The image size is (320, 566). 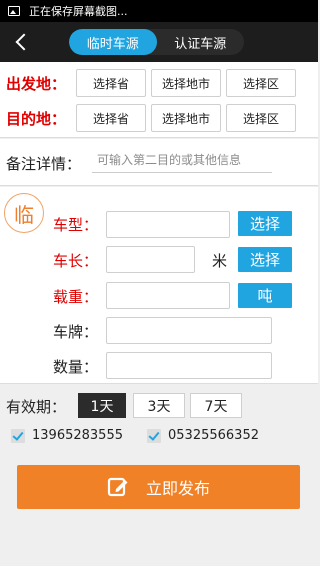 What do you see at coordinates (220, 261) in the screenshot?
I see `length-unit: 米` at bounding box center [220, 261].